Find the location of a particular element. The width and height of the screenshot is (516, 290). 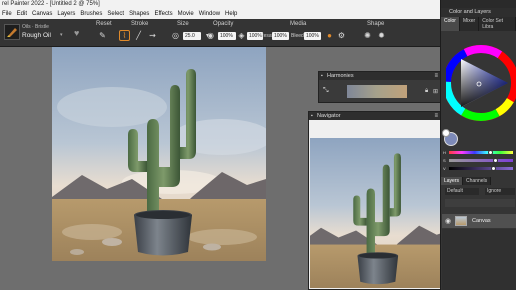

additional-color-swatch is located at coordinates (446, 133).